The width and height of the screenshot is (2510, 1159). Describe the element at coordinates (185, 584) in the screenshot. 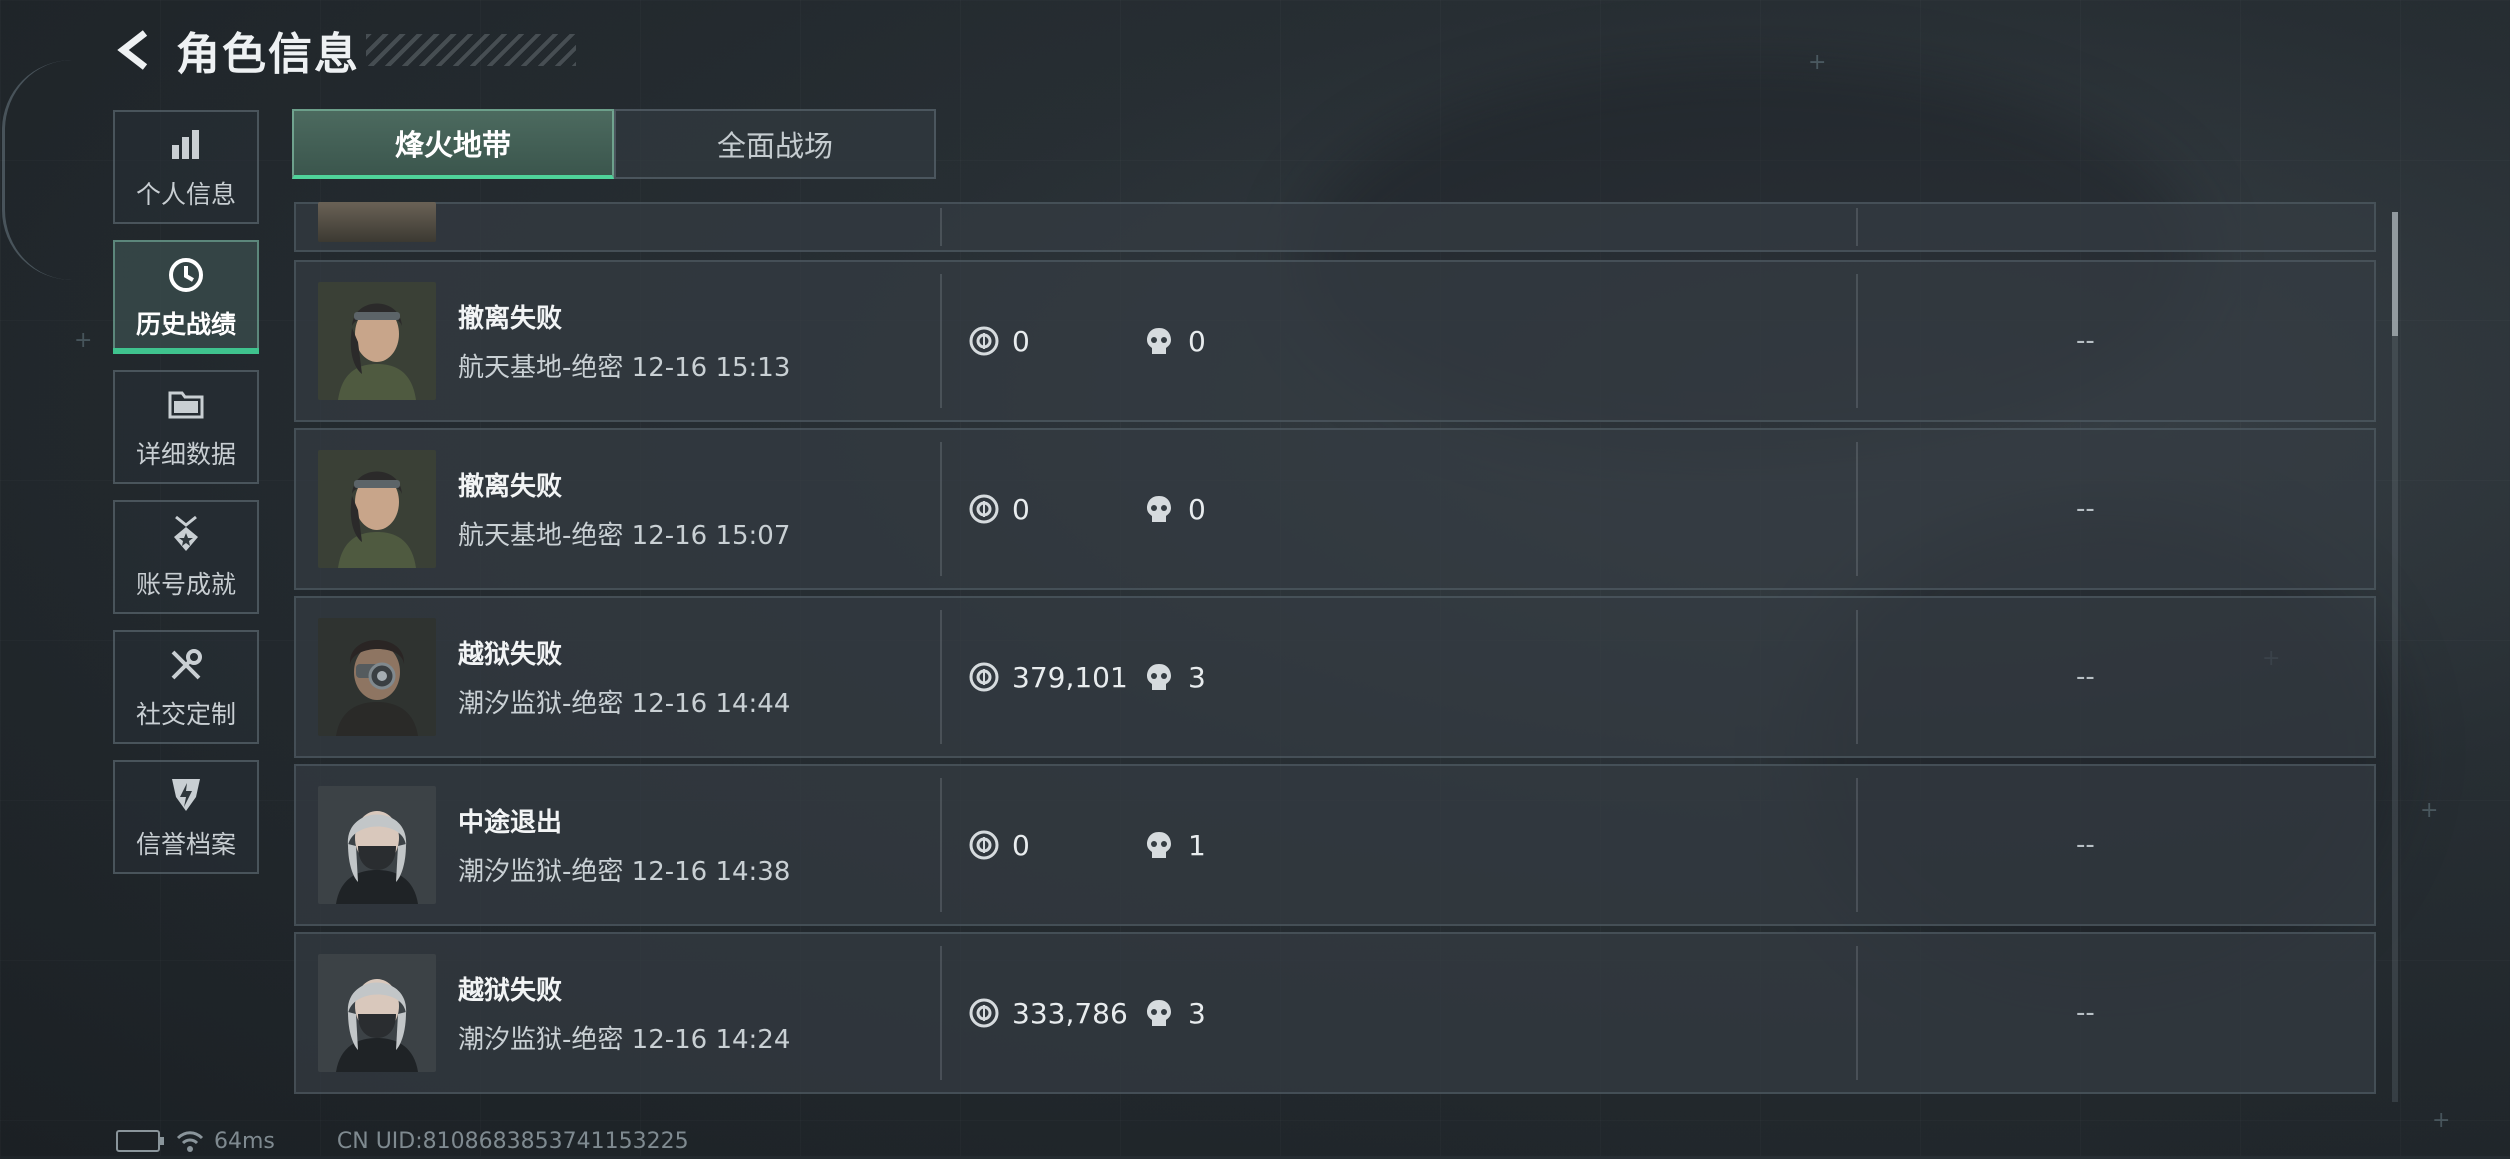

I see `nav-label: 账号成就` at that location.